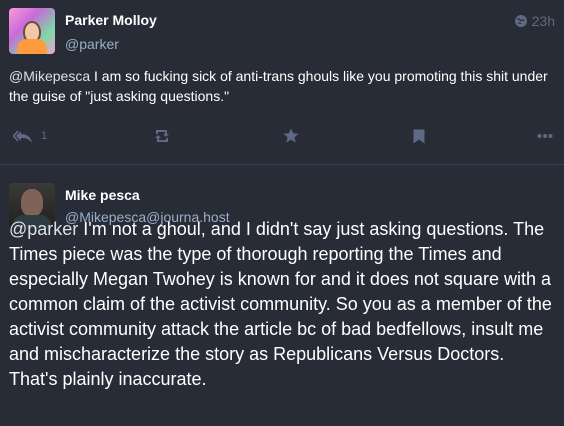 The image size is (564, 426). Describe the element at coordinates (92, 44) in the screenshot. I see `author-handle: @parker` at that location.